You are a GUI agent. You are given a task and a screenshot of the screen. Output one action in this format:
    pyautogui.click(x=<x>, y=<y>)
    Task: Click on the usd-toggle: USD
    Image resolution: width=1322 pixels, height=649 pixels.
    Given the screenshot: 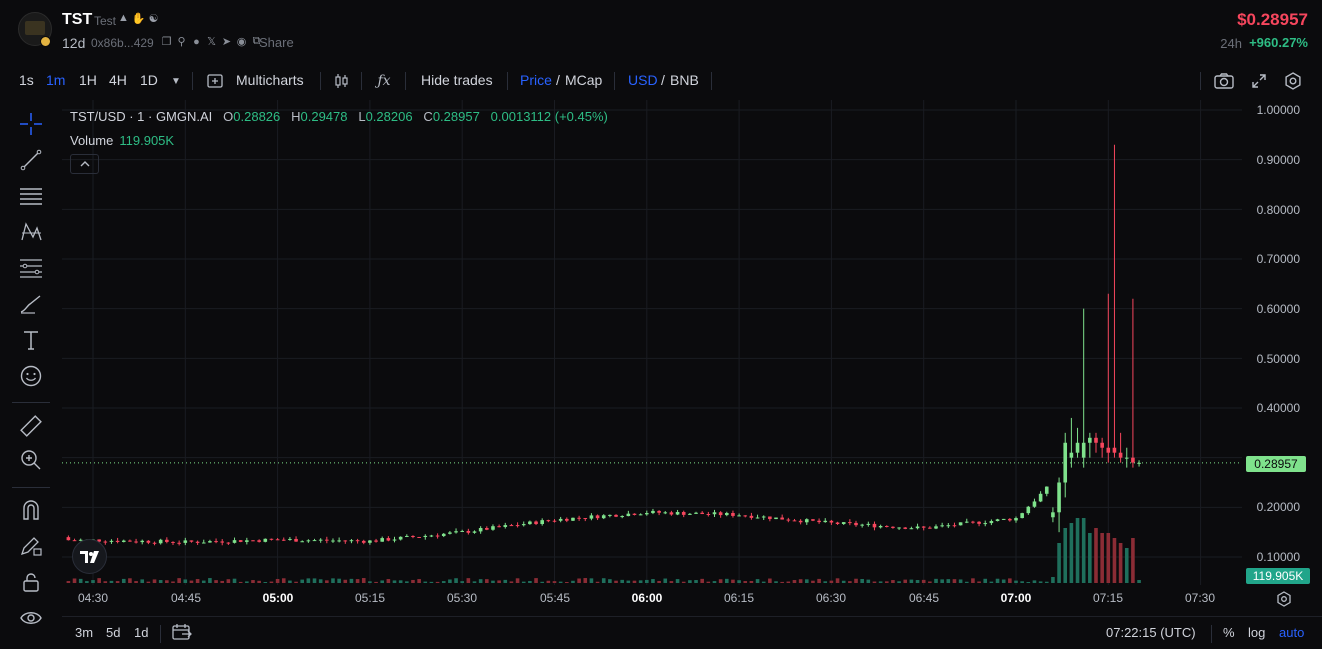 What is the action you would take?
    pyautogui.click(x=643, y=80)
    